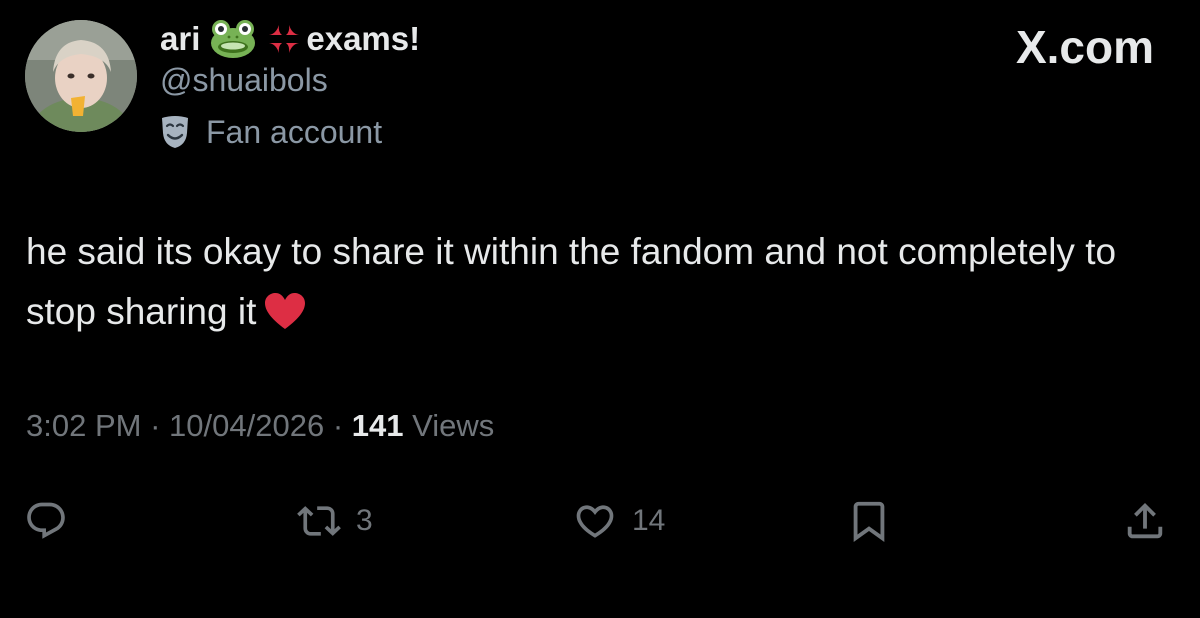 The height and width of the screenshot is (618, 1200). I want to click on tweet-meta: 3:02 PM · 10/04/2026 · 141 Views, so click(260, 426).